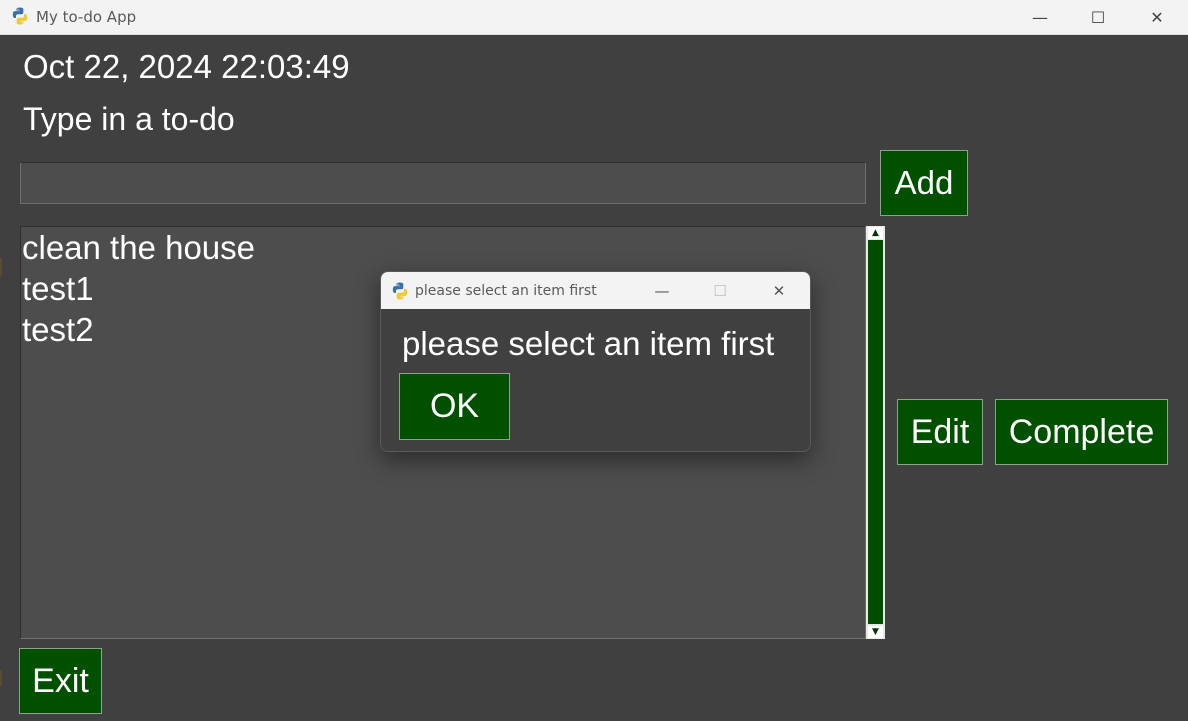 The width and height of the screenshot is (1188, 721). I want to click on title-bar: My to-do App — ☐ ✕, so click(594, 17).